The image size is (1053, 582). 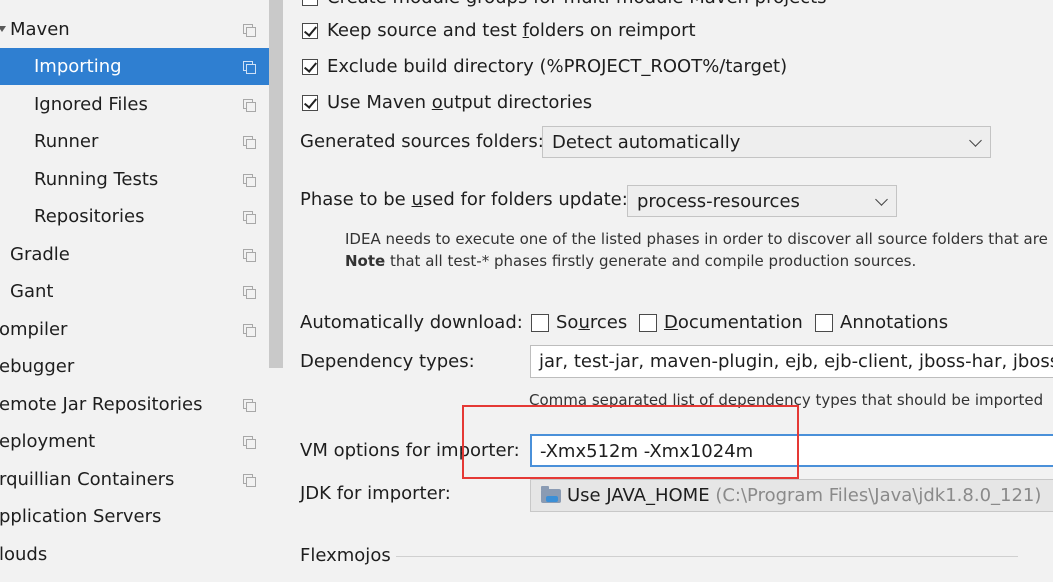 What do you see at coordinates (310, 31) in the screenshot?
I see `keep-source-folders-checkbox` at bounding box center [310, 31].